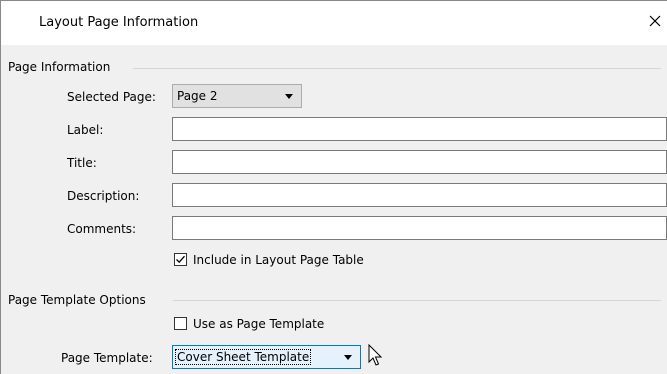 The height and width of the screenshot is (374, 667). What do you see at coordinates (107, 358) in the screenshot?
I see `page-template-label: Page Template:` at bounding box center [107, 358].